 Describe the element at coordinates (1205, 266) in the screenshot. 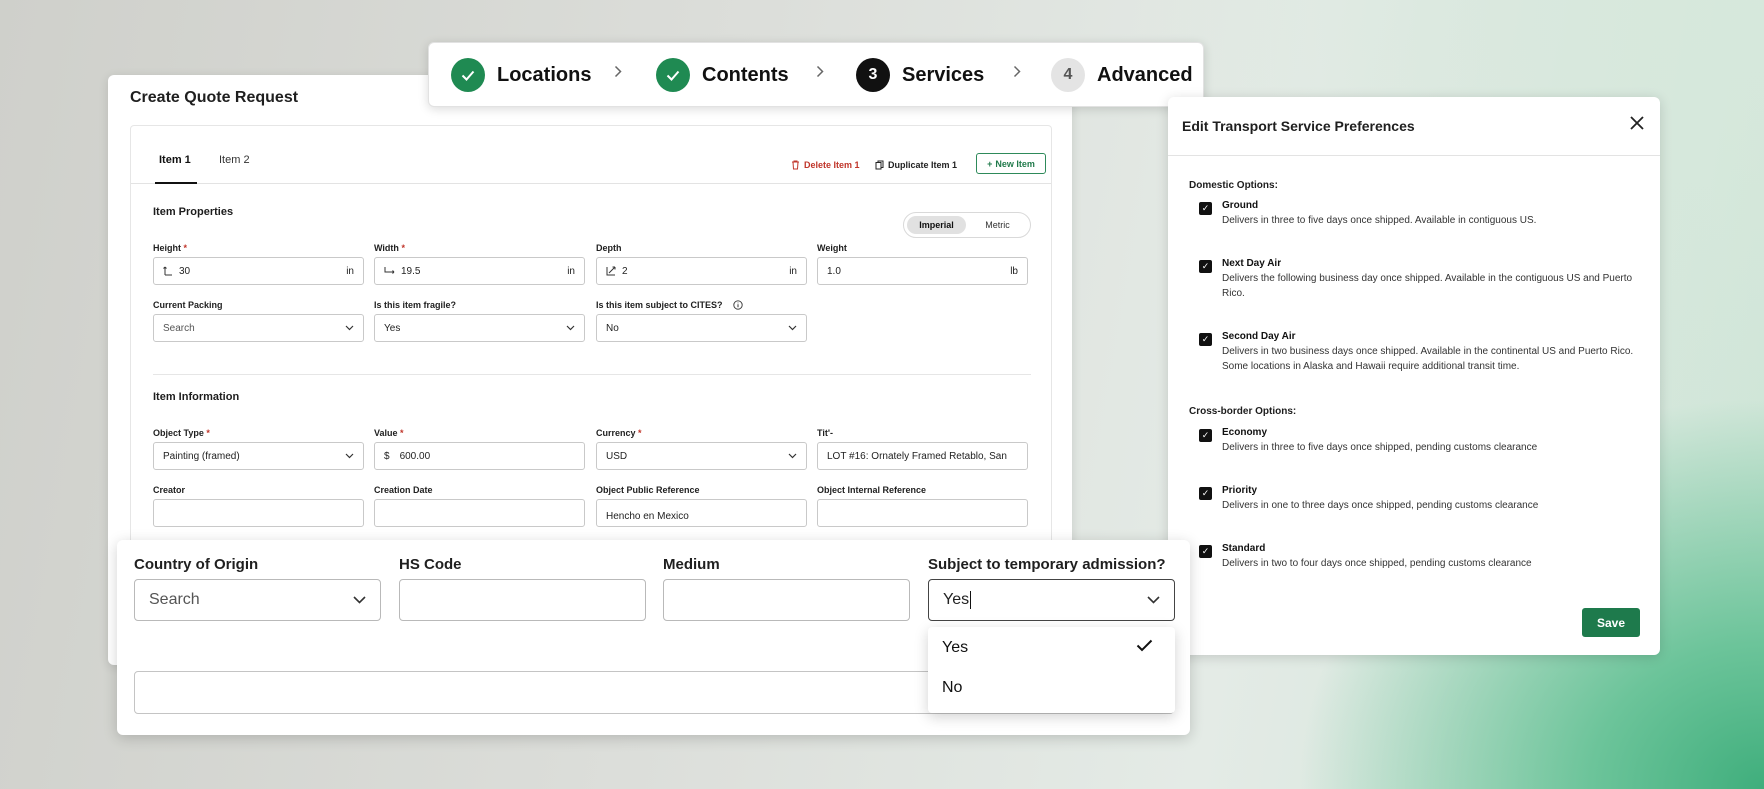

I see `next-day-air-checkbox: ✓` at that location.